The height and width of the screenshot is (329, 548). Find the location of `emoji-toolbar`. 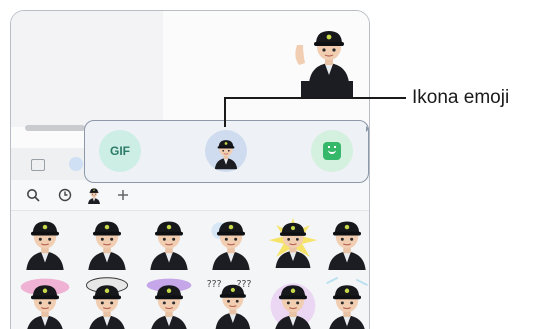

emoji-toolbar is located at coordinates (190, 195).